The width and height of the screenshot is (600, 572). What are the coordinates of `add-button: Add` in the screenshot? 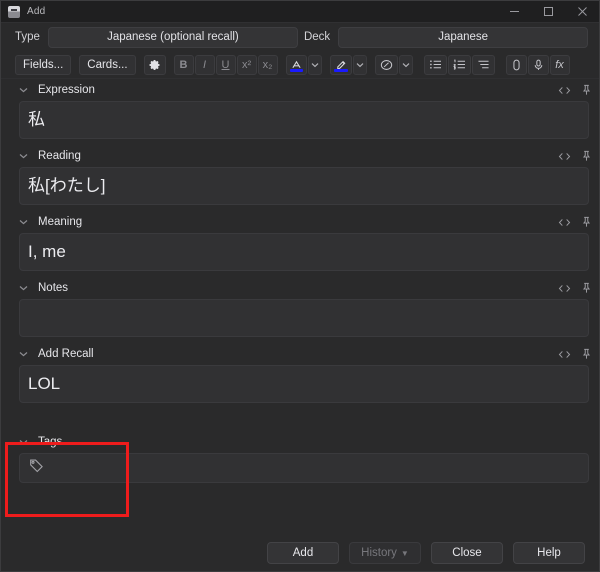 It's located at (303, 553).